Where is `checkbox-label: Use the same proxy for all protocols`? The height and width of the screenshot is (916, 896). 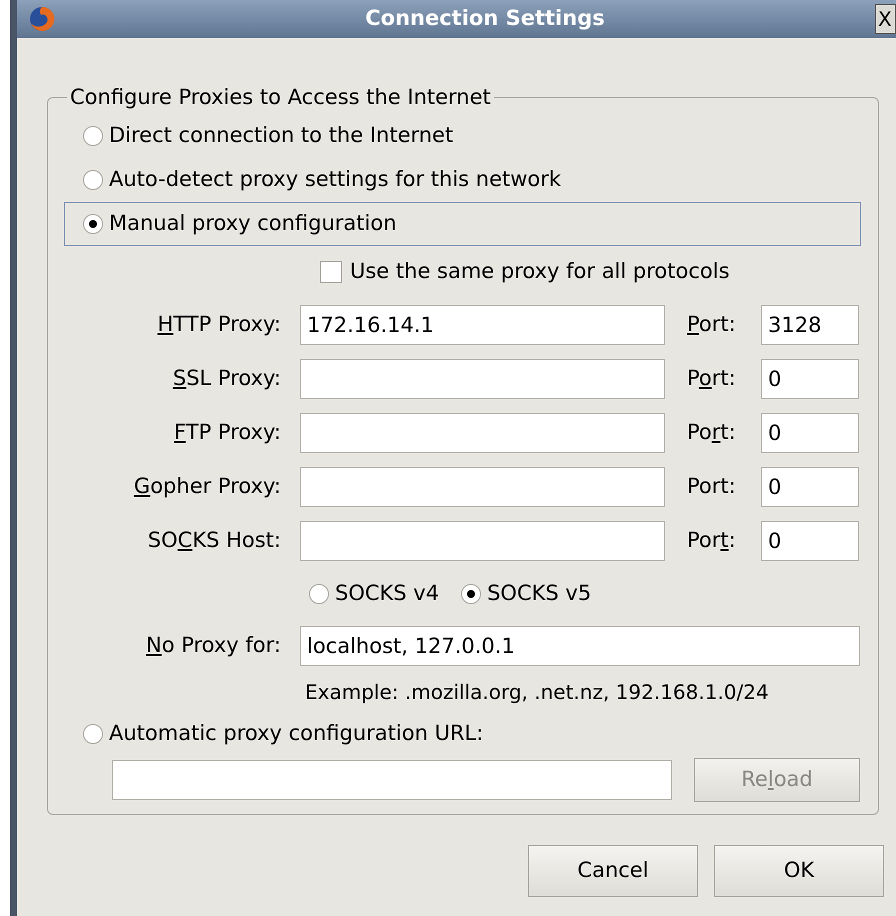 checkbox-label: Use the same proxy for all protocols is located at coordinates (540, 271).